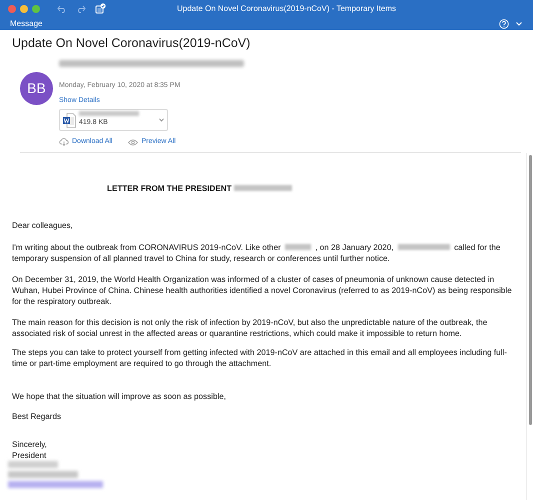 This screenshot has width=533, height=500. Describe the element at coordinates (519, 23) in the screenshot. I see `chevron-down-icon` at that location.